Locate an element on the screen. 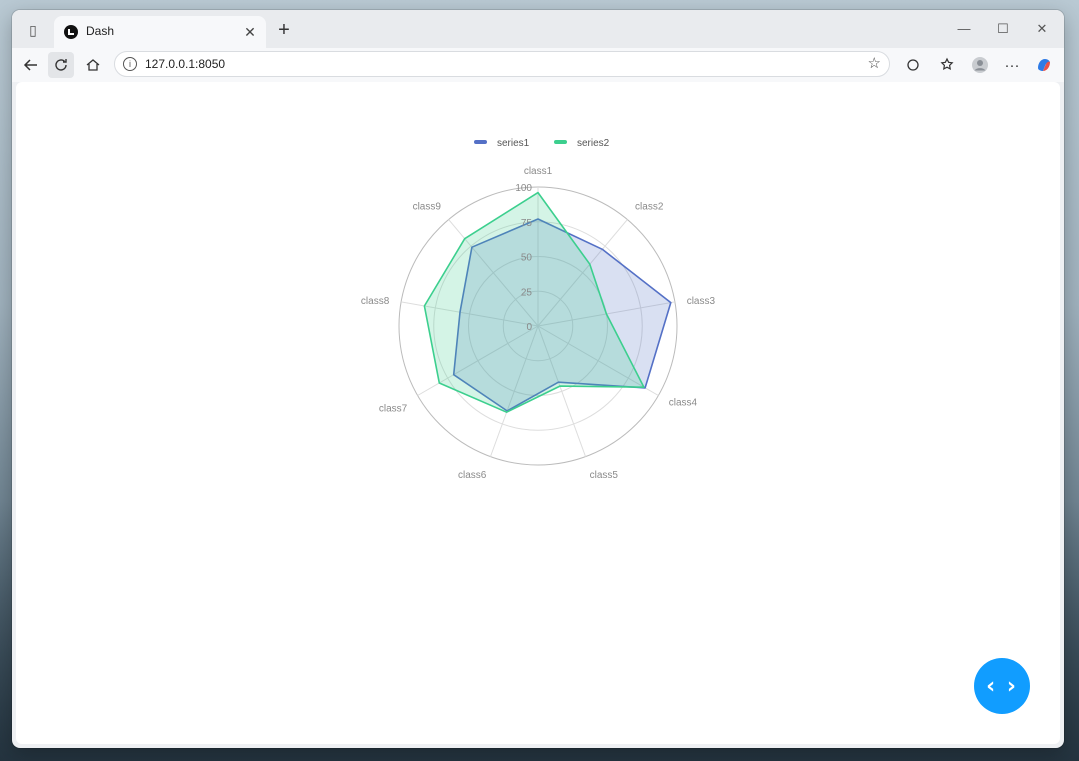 The image size is (1079, 761). indicator-label-class7: class7 is located at coordinates (393, 409).